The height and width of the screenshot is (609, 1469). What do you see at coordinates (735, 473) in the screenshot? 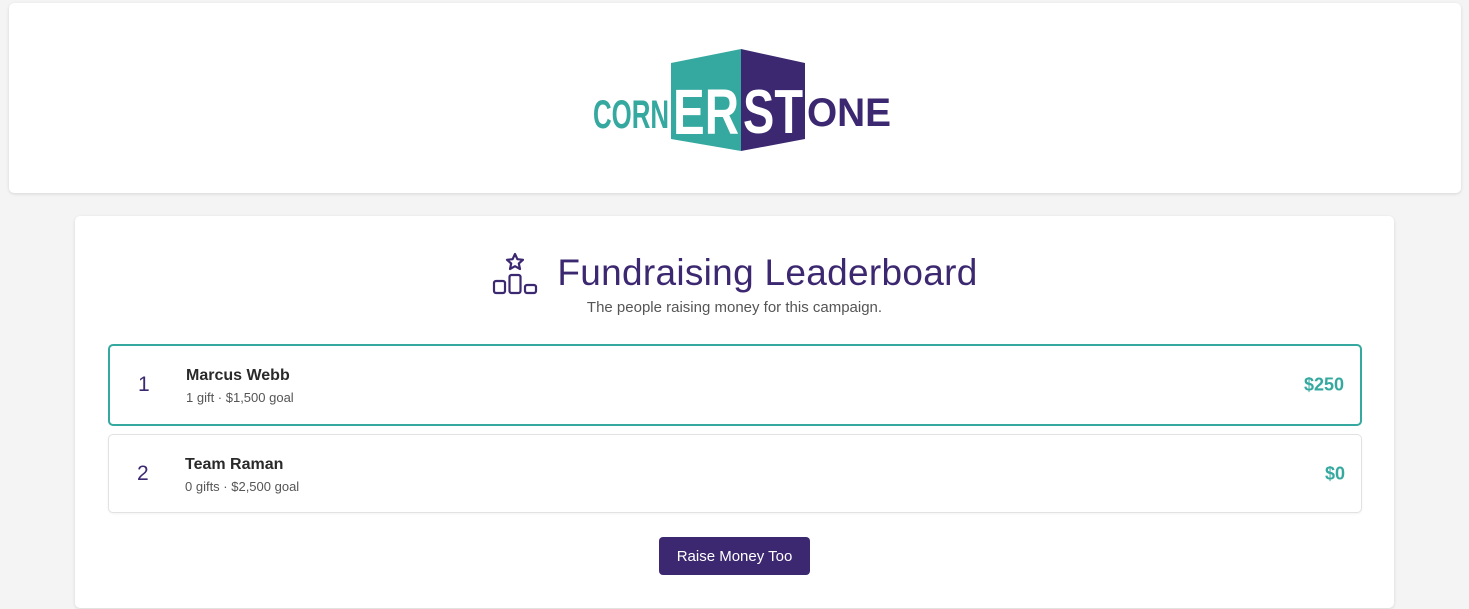
I see `leaderboard-row: 2 Team Raman 0 gifts · $2,500 goal $0` at bounding box center [735, 473].